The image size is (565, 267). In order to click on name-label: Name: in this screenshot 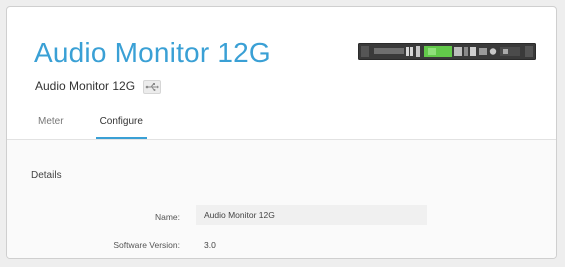, I will do `click(167, 217)`.